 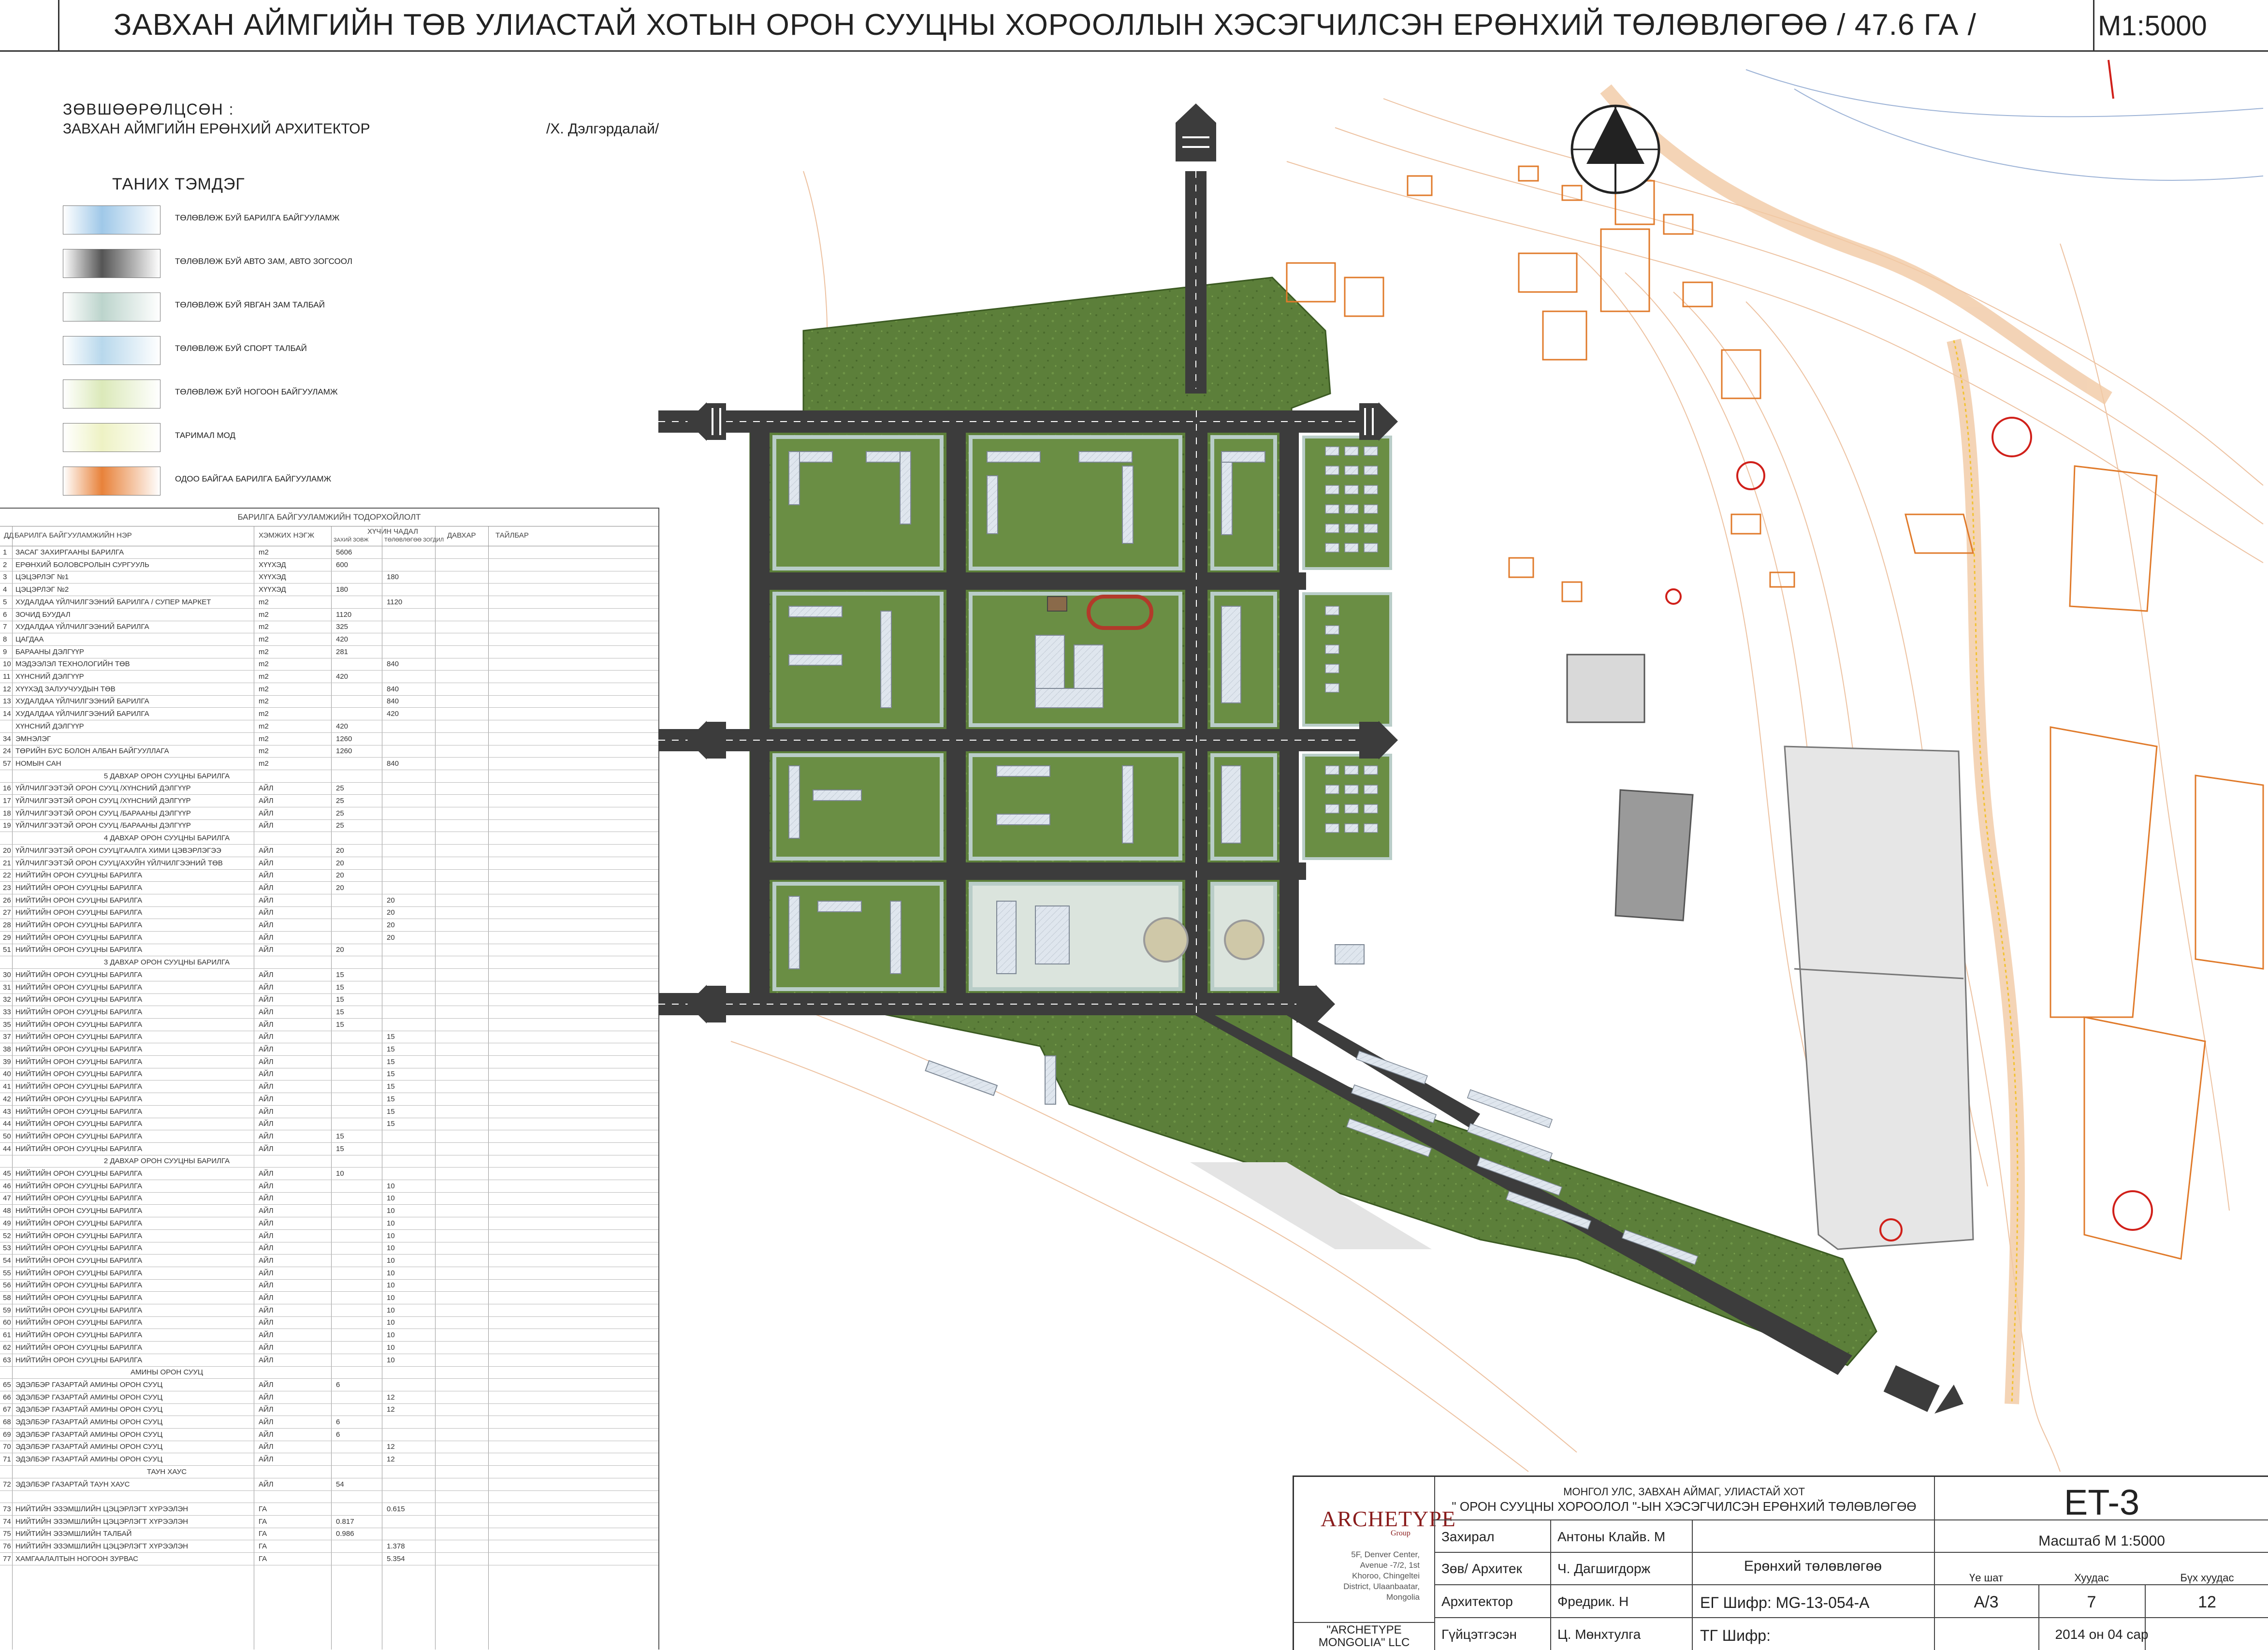 I want to click on cell-name: ҮЙЛЧИЛГЭЭТЭЙ ОРОН СУУЦ /ХҮНСНИЙ ДЭЛГҮҮР, so click(x=103, y=788).